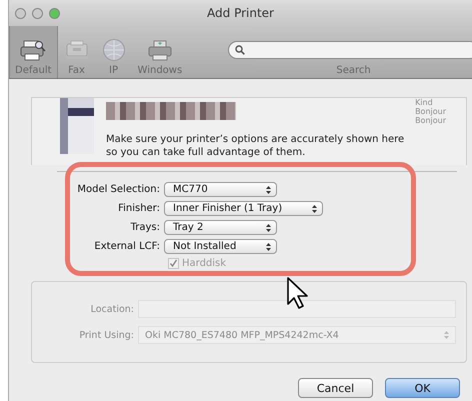 Image resolution: width=472 pixels, height=401 pixels. I want to click on search-icon, so click(240, 50).